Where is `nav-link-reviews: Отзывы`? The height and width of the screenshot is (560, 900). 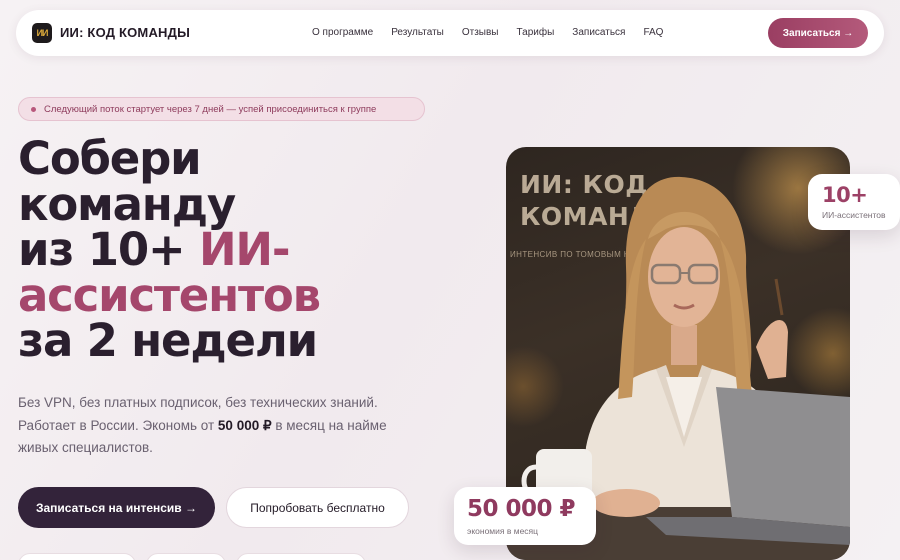 nav-link-reviews: Отзывы is located at coordinates (480, 32).